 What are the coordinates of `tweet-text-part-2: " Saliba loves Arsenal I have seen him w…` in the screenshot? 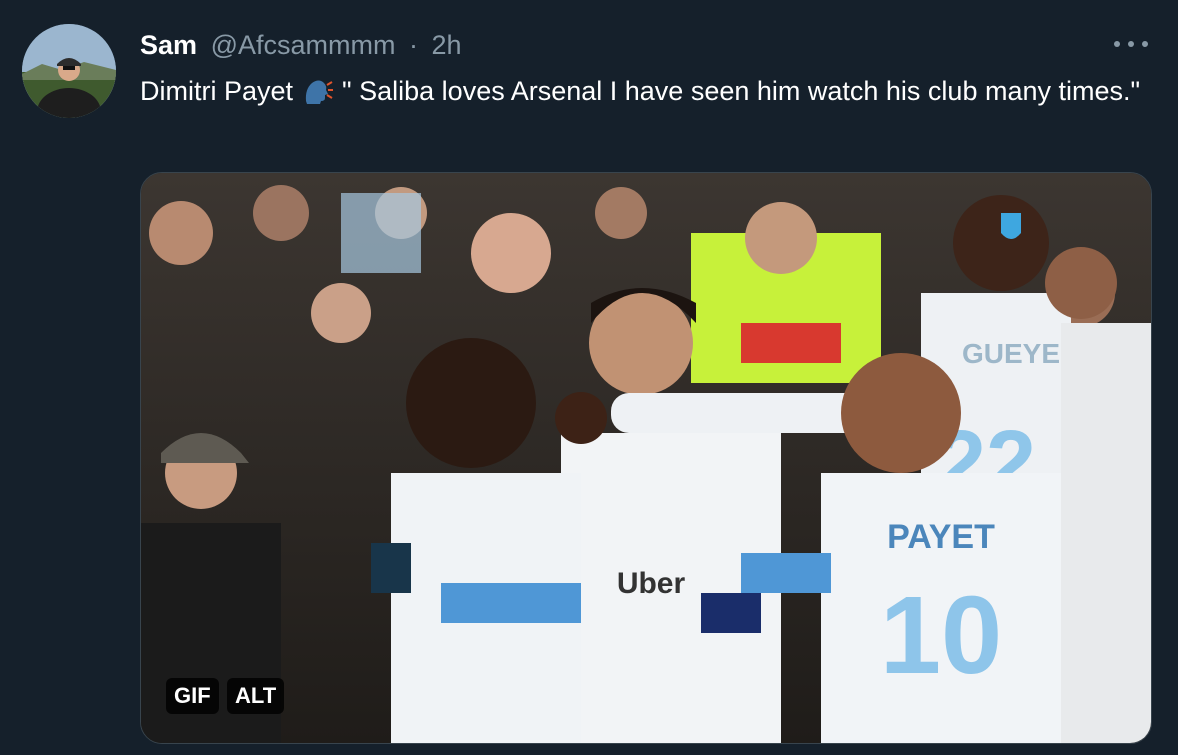 It's located at (737, 91).